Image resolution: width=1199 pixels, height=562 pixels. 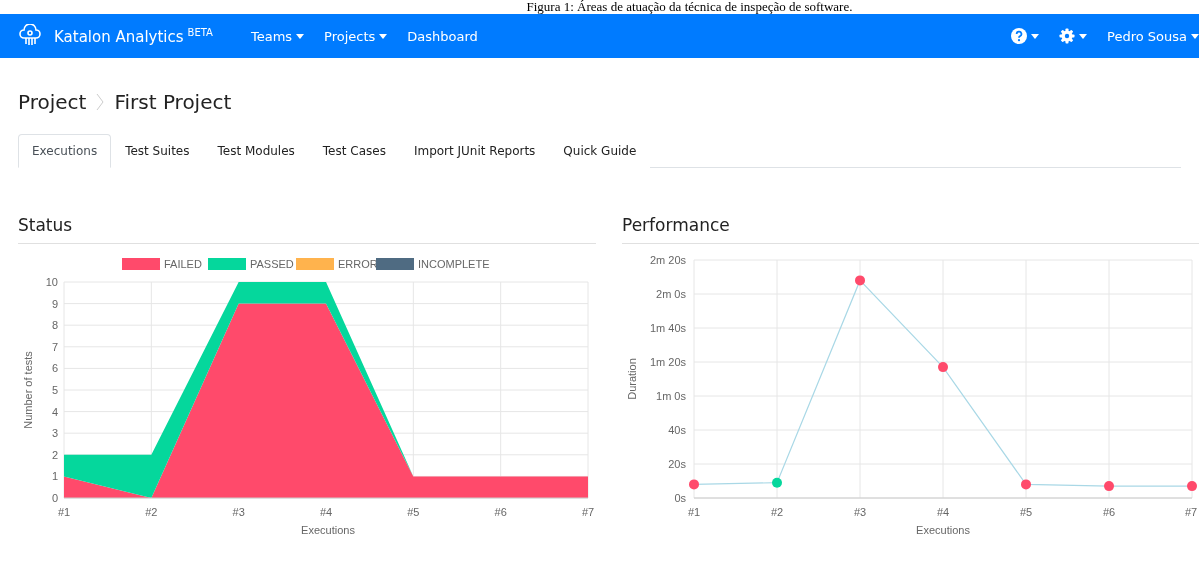 I want to click on nav-link: Dashboard, so click(x=442, y=36).